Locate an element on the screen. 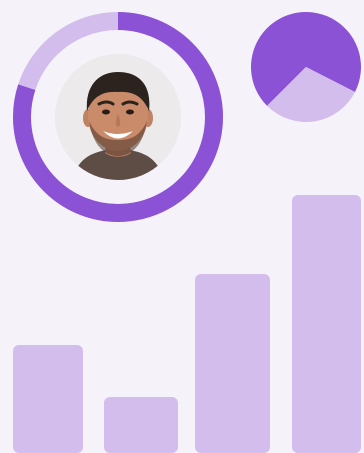  avatar-photo is located at coordinates (118, 117).